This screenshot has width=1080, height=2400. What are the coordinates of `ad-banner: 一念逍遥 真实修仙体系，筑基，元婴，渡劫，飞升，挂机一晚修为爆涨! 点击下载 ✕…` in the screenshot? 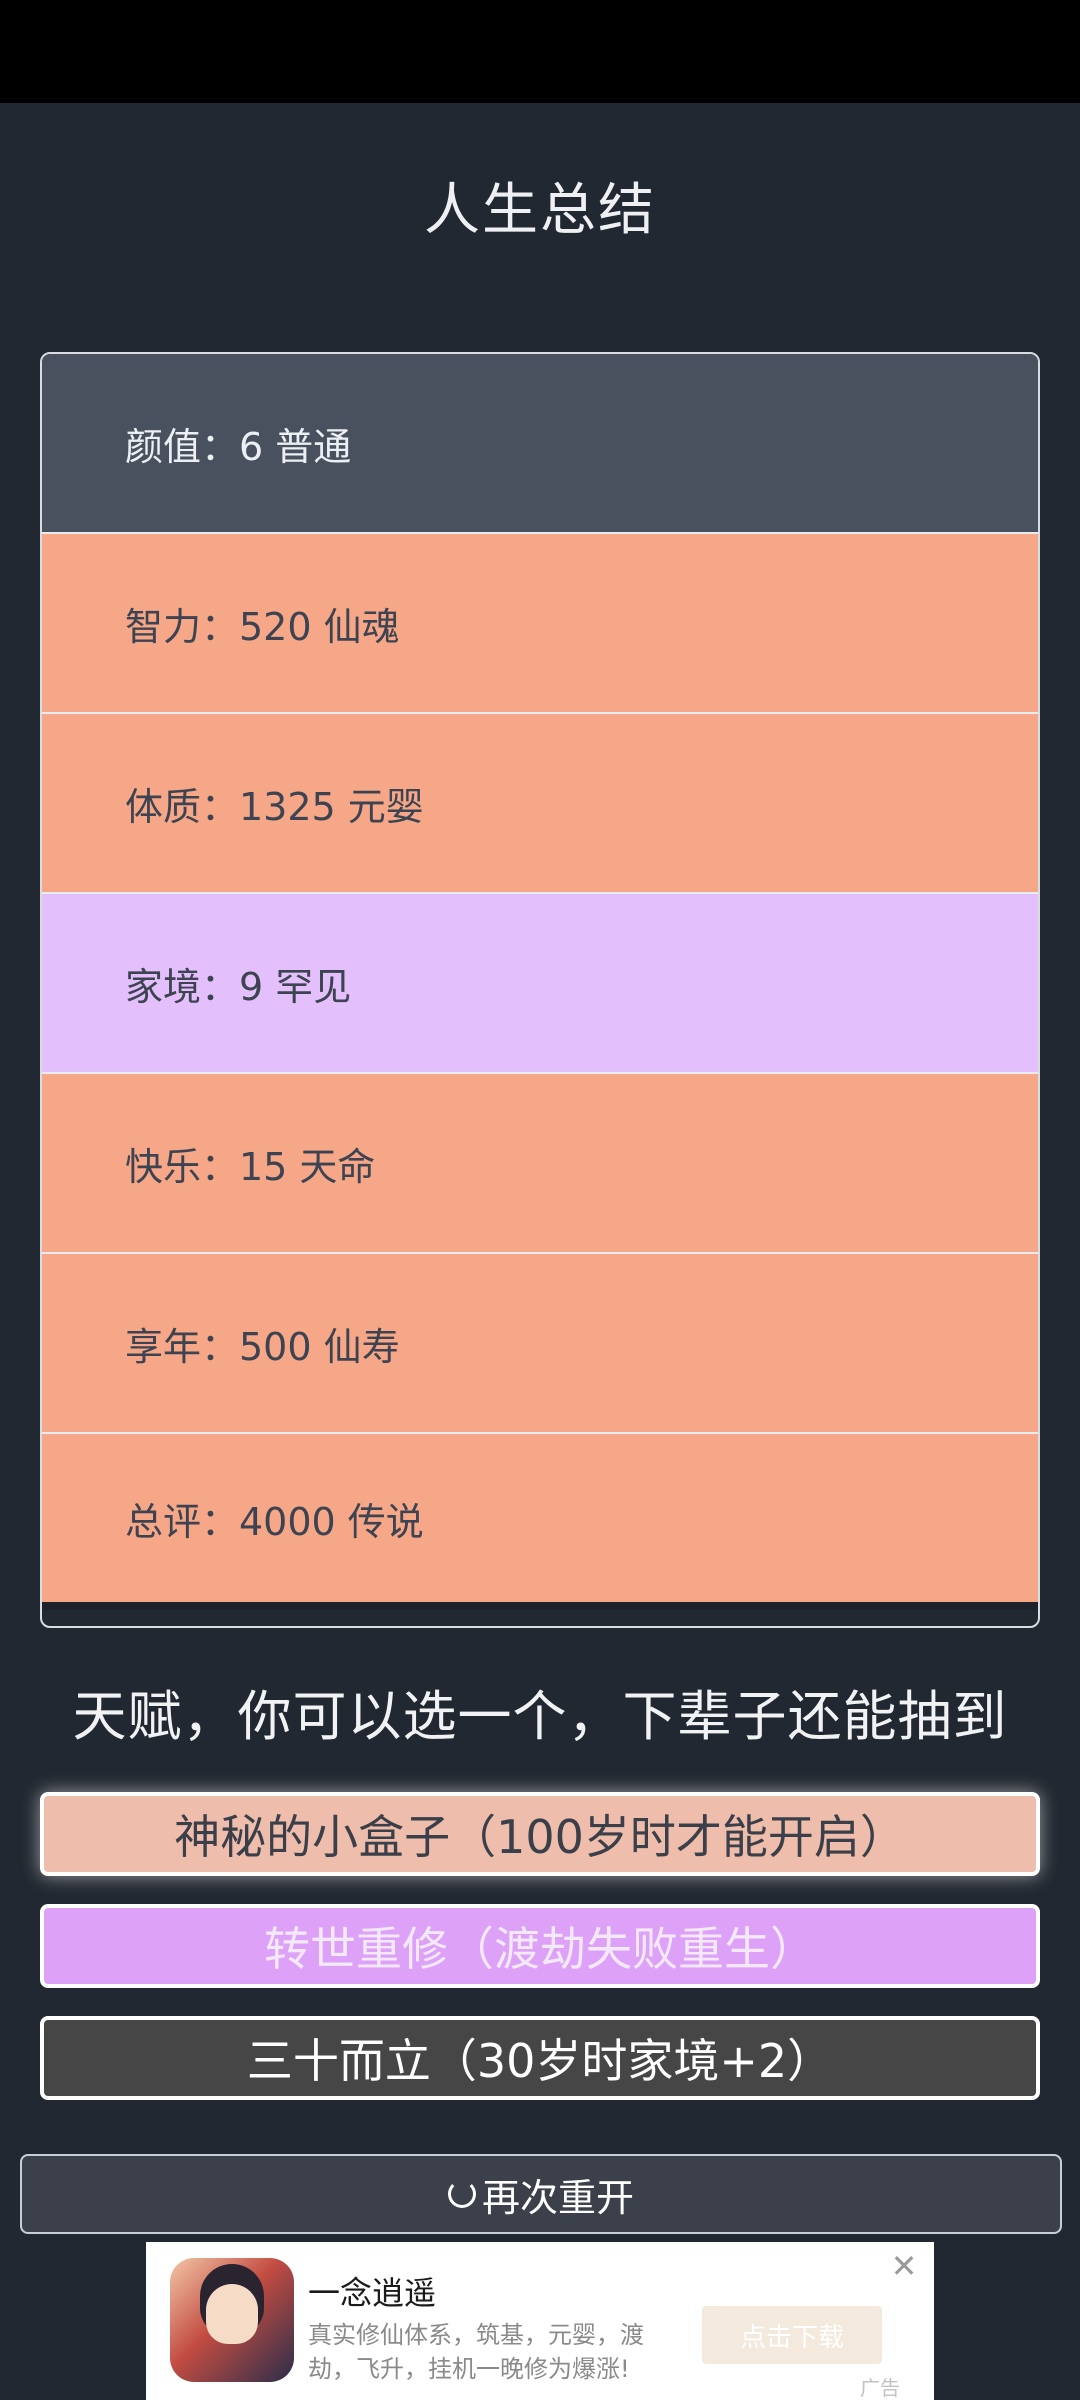 It's located at (540, 2321).